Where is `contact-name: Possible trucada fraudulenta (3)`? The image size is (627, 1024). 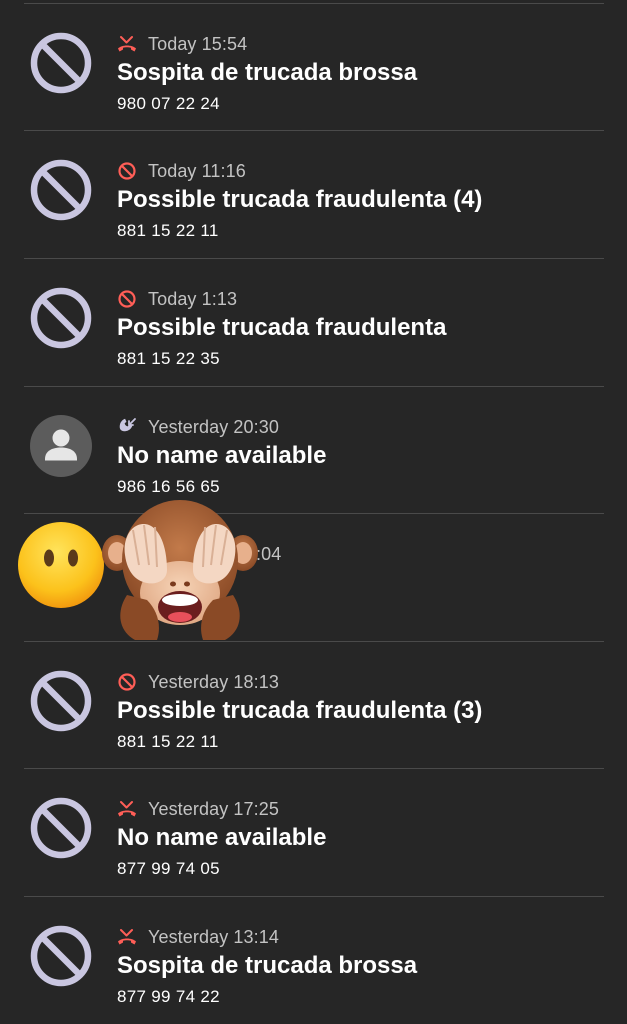 contact-name: Possible trucada fraudulenta (3) is located at coordinates (300, 710).